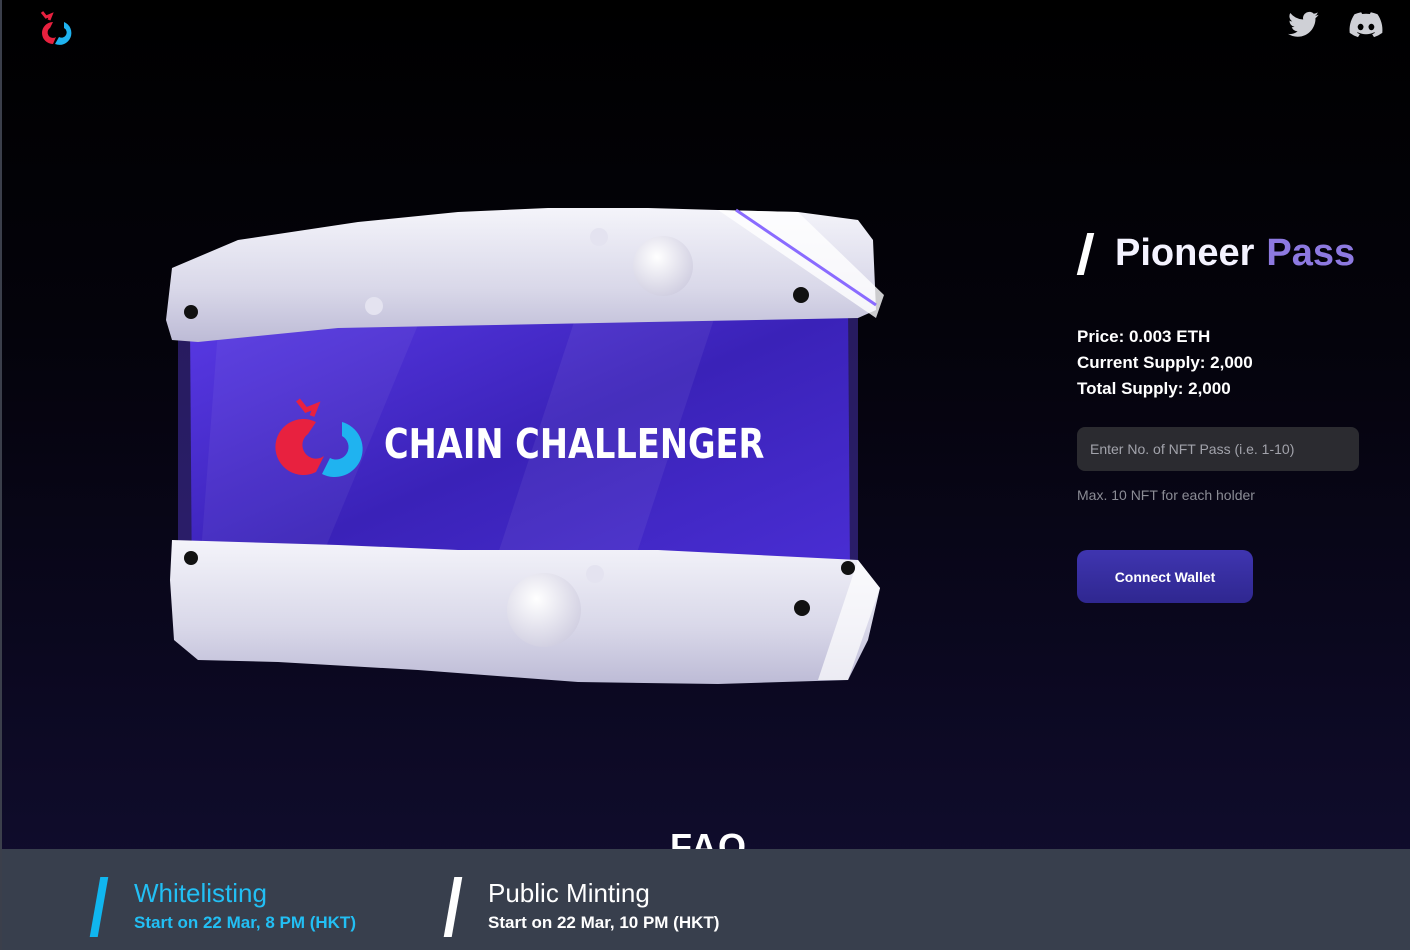  Describe the element at coordinates (1, 475) in the screenshot. I see `window-border` at that location.